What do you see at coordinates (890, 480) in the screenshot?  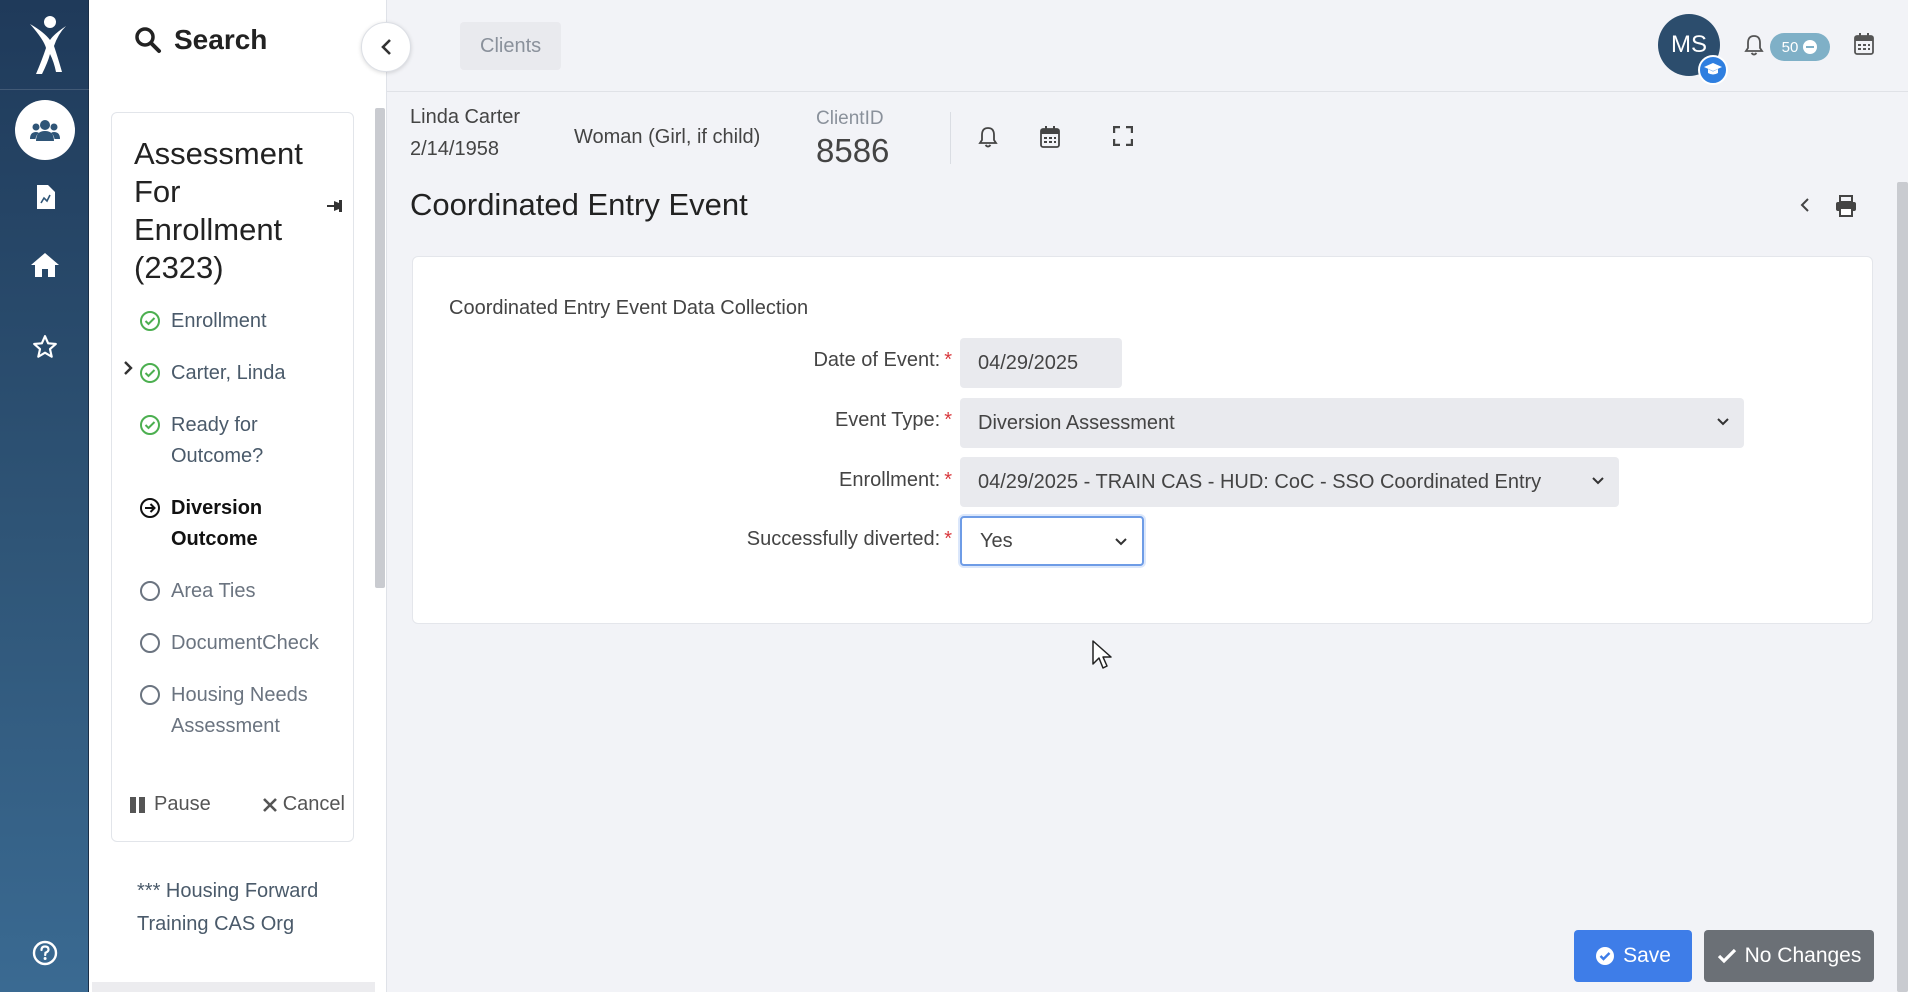 I see `enrollment-label-text: Enrollment:` at bounding box center [890, 480].